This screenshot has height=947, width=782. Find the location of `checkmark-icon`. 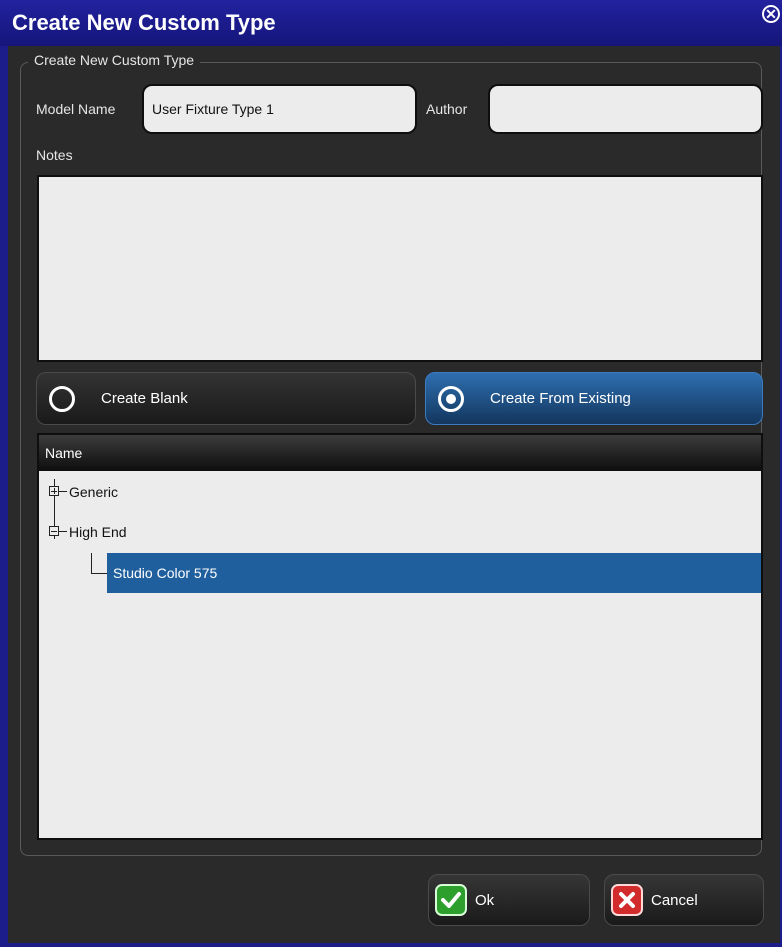

checkmark-icon is located at coordinates (451, 900).